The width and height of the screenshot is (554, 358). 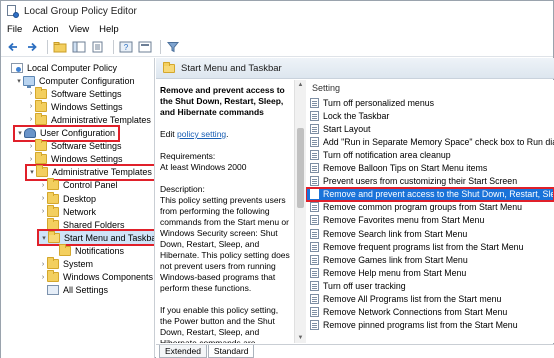 What do you see at coordinates (300, 168) in the screenshot?
I see `scrollbar-thumb` at bounding box center [300, 168].